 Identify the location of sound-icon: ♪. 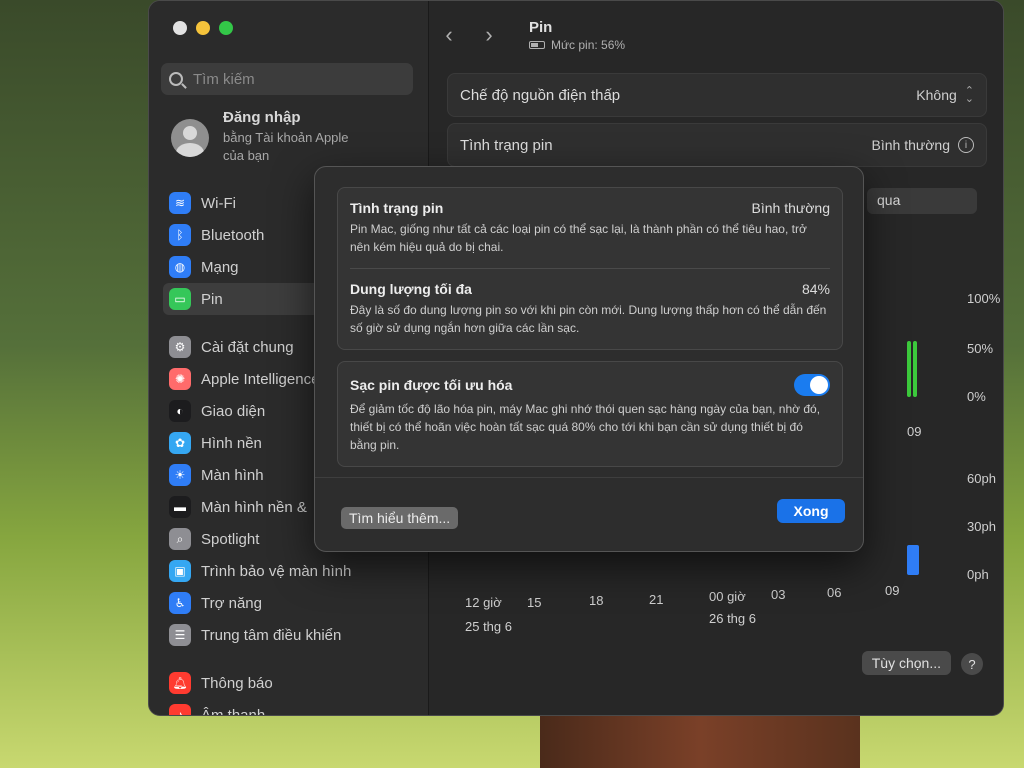
(180, 709).